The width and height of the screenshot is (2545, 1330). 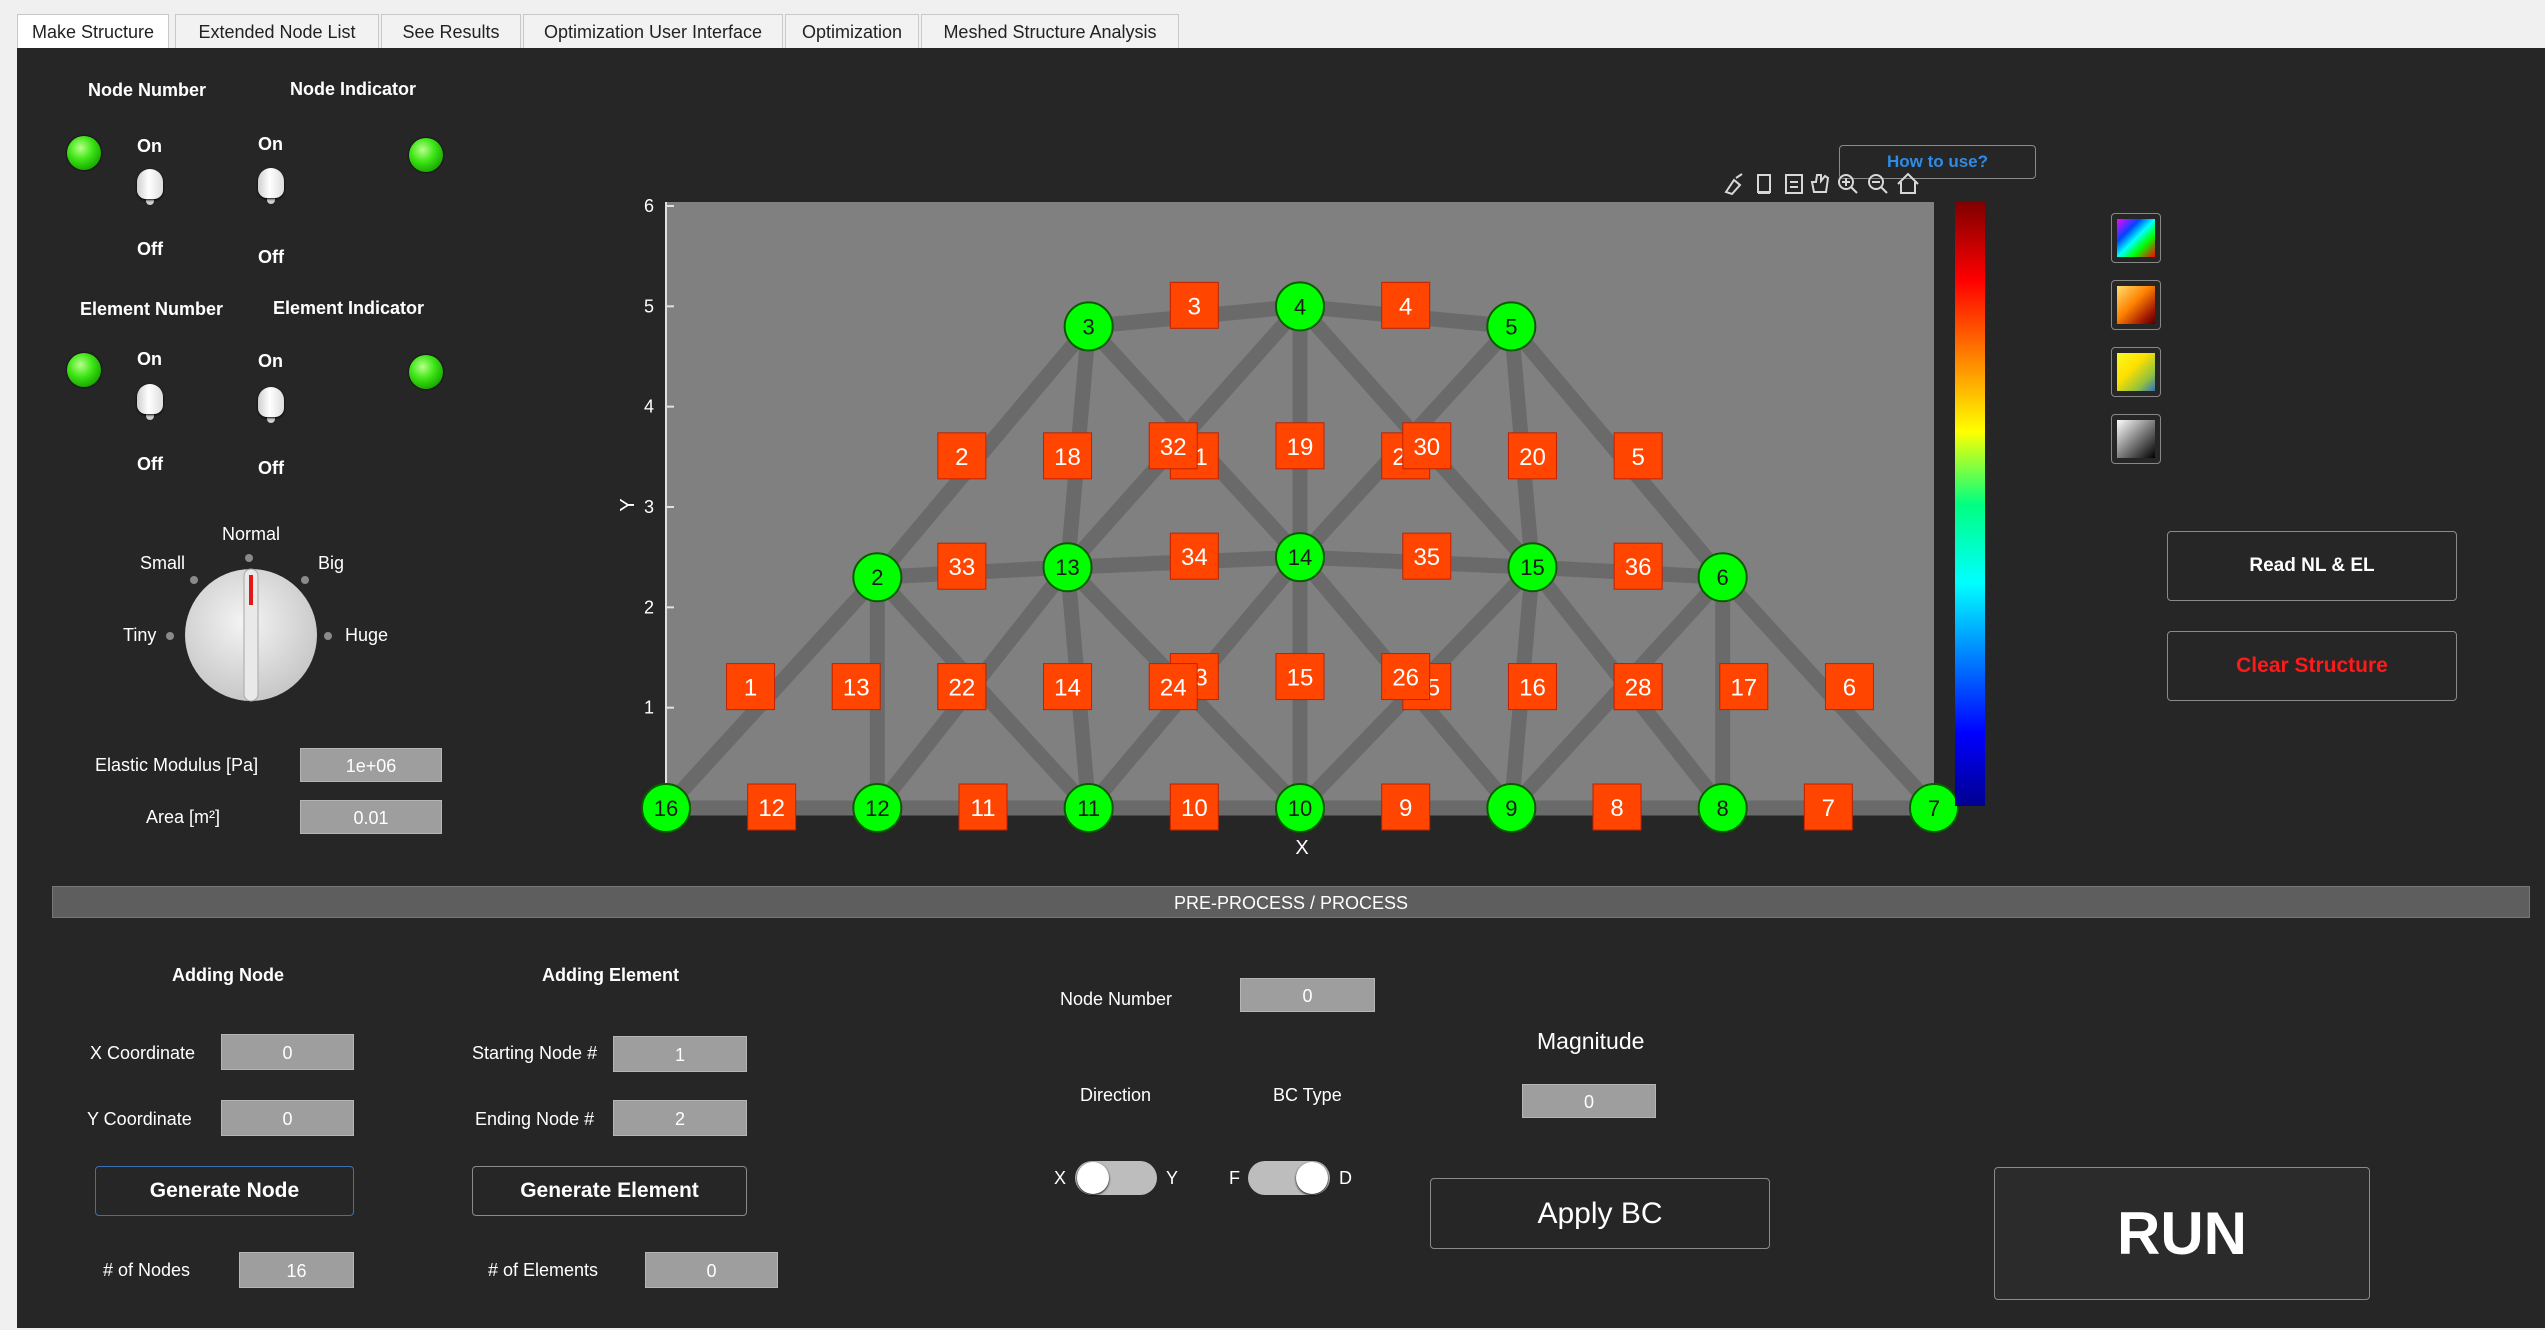 What do you see at coordinates (649, 708) in the screenshot?
I see `y-tick-label: 1` at bounding box center [649, 708].